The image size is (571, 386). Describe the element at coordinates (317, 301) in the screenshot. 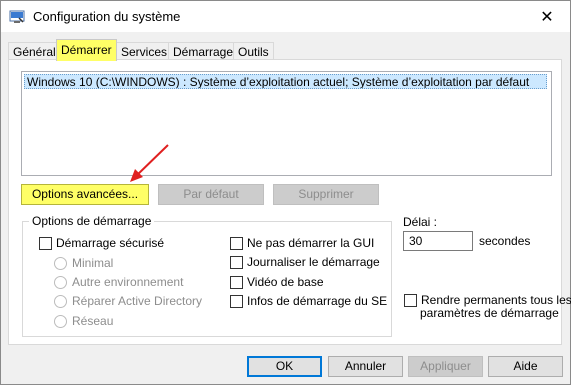

I see `os-boot-info-label: Infos de démarrage du SE` at that location.